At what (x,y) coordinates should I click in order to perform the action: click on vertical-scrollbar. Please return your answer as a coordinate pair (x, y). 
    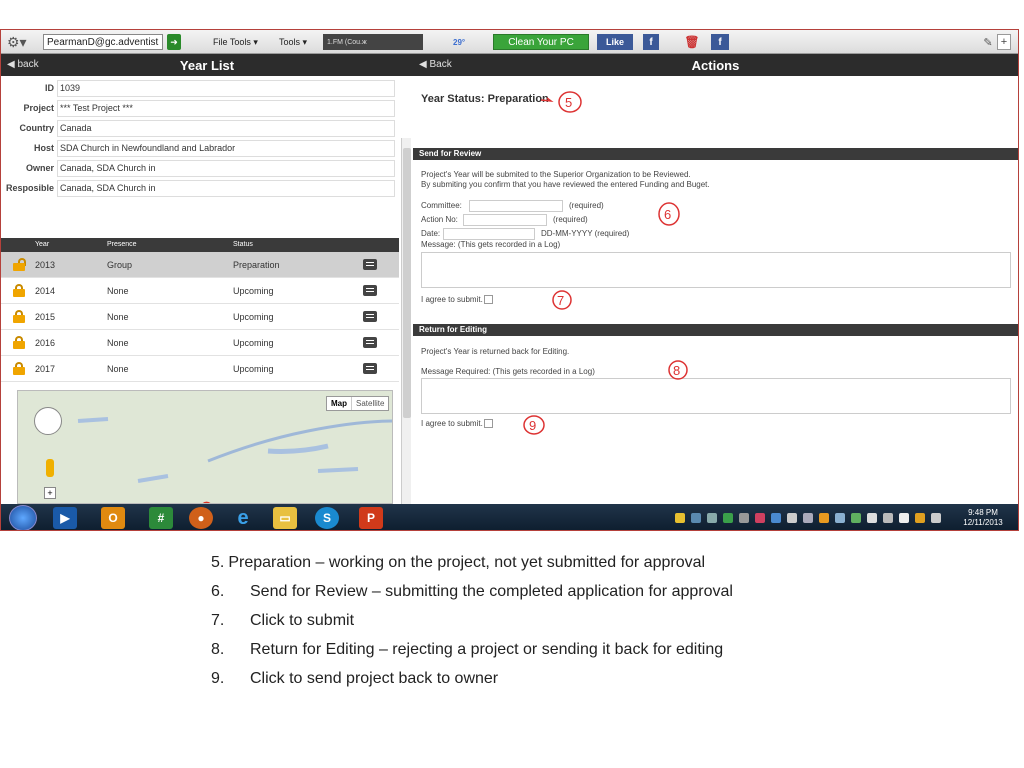
    Looking at the image, I should click on (406, 332).